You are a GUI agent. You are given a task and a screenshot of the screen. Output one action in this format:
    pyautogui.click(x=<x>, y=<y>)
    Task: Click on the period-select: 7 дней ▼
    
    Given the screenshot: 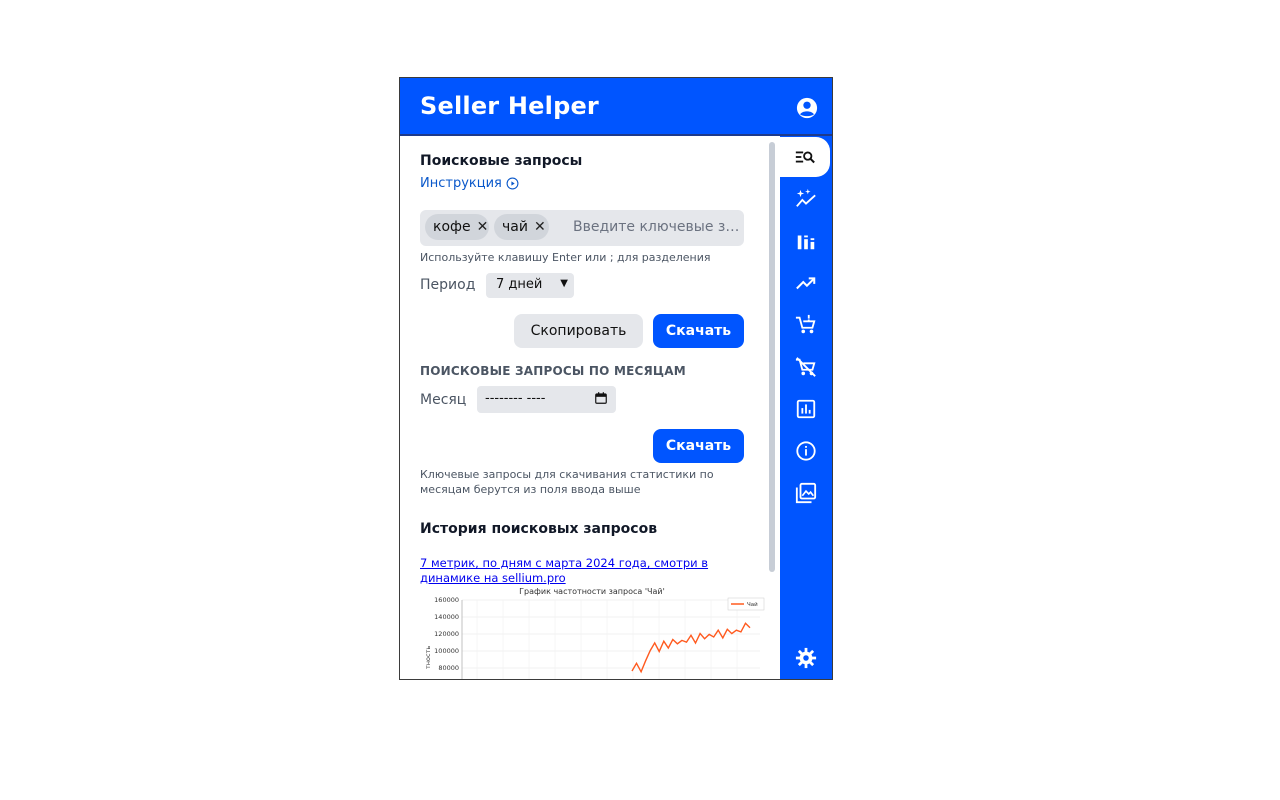 What is the action you would take?
    pyautogui.click(x=530, y=285)
    